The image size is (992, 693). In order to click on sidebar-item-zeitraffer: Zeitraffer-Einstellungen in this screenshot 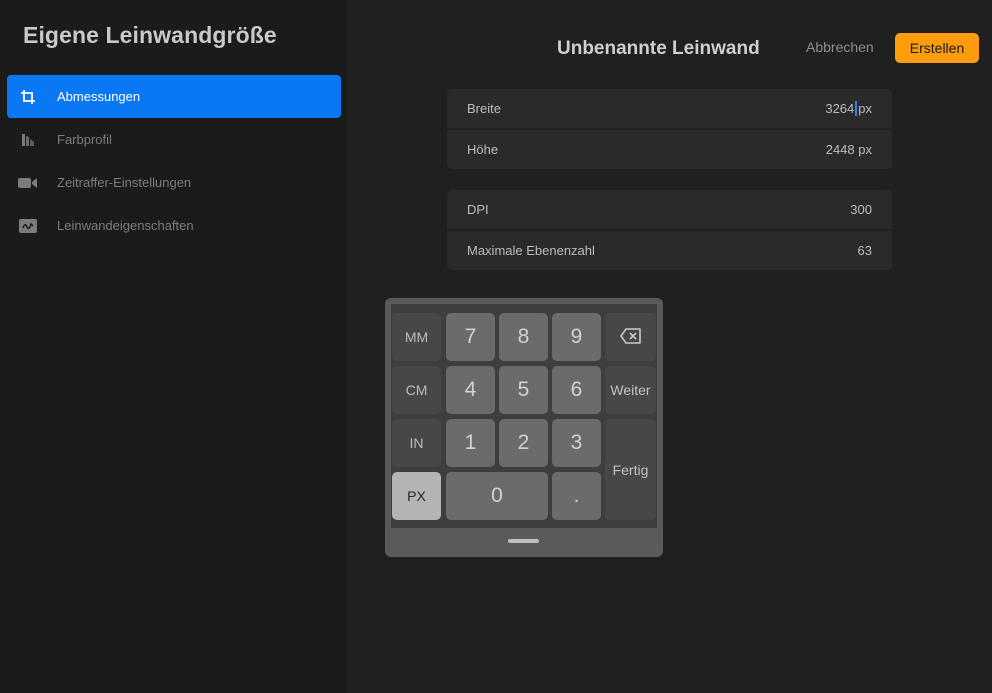, I will do `click(174, 182)`.